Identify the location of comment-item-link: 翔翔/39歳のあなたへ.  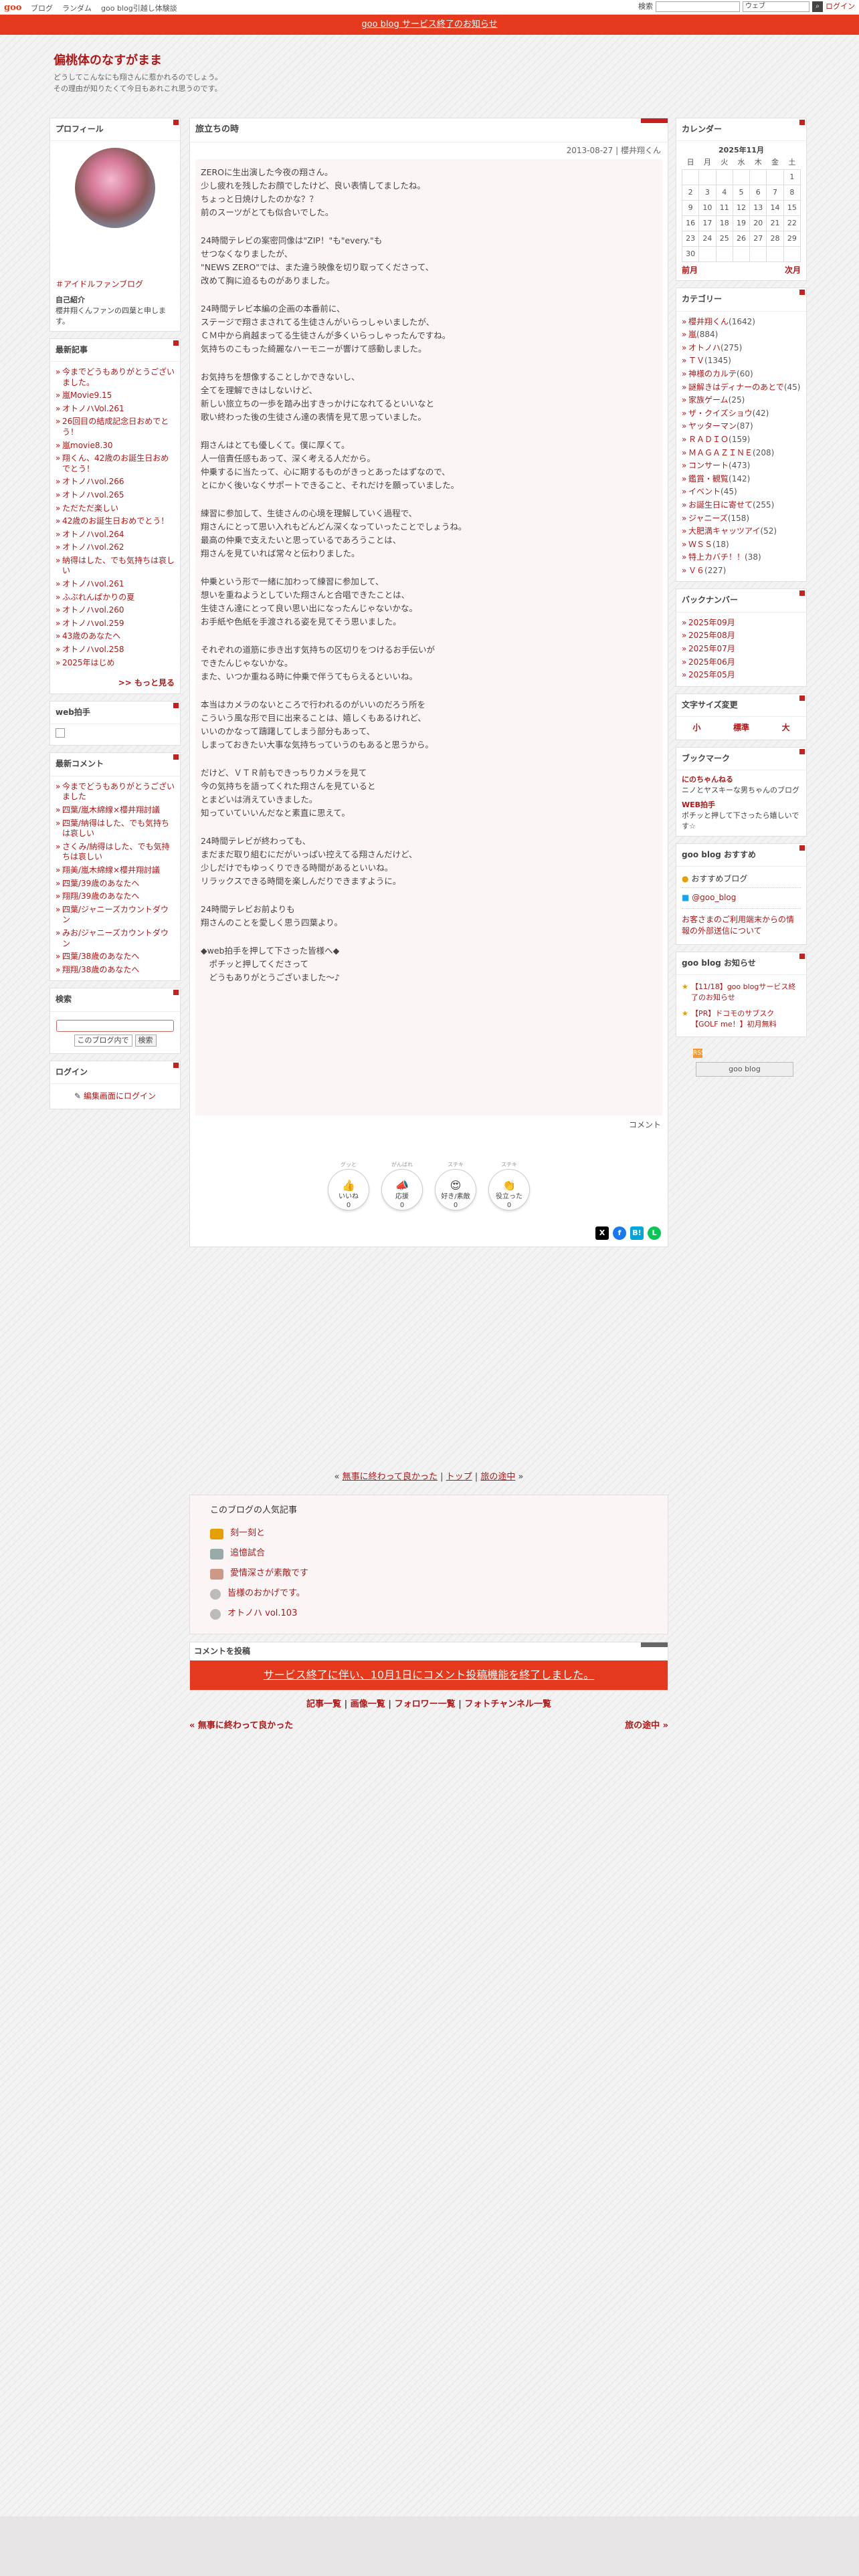
(101, 896).